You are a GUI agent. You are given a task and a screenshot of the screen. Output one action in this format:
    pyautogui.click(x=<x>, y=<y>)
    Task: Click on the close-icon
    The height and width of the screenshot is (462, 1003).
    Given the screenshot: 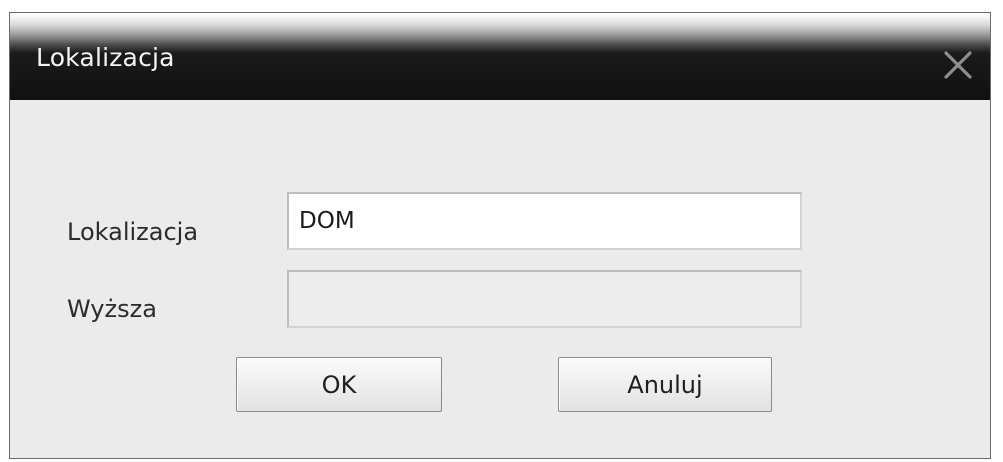 What is the action you would take?
    pyautogui.click(x=958, y=65)
    